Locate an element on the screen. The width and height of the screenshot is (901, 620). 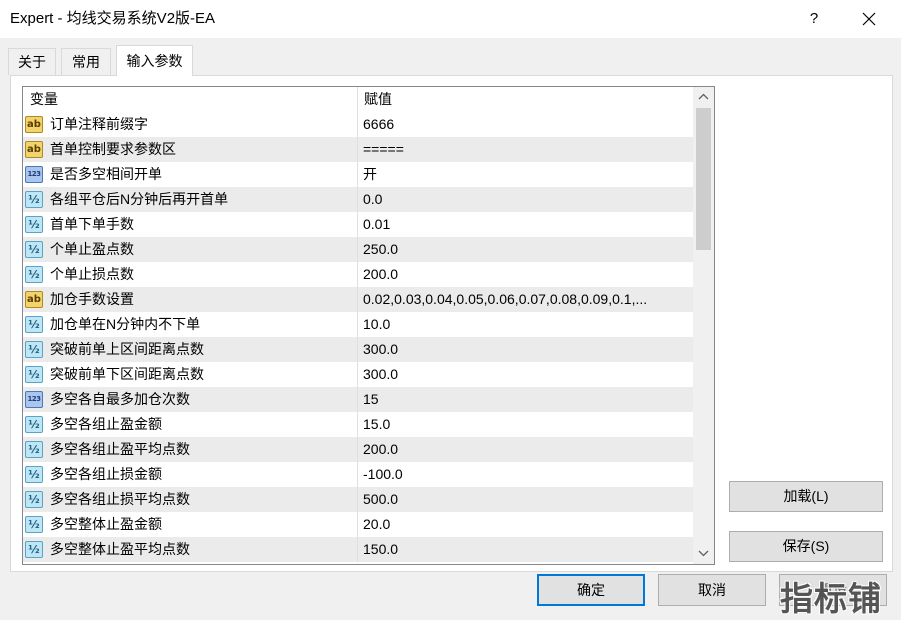
header-variable: 变量 is located at coordinates (190, 99).